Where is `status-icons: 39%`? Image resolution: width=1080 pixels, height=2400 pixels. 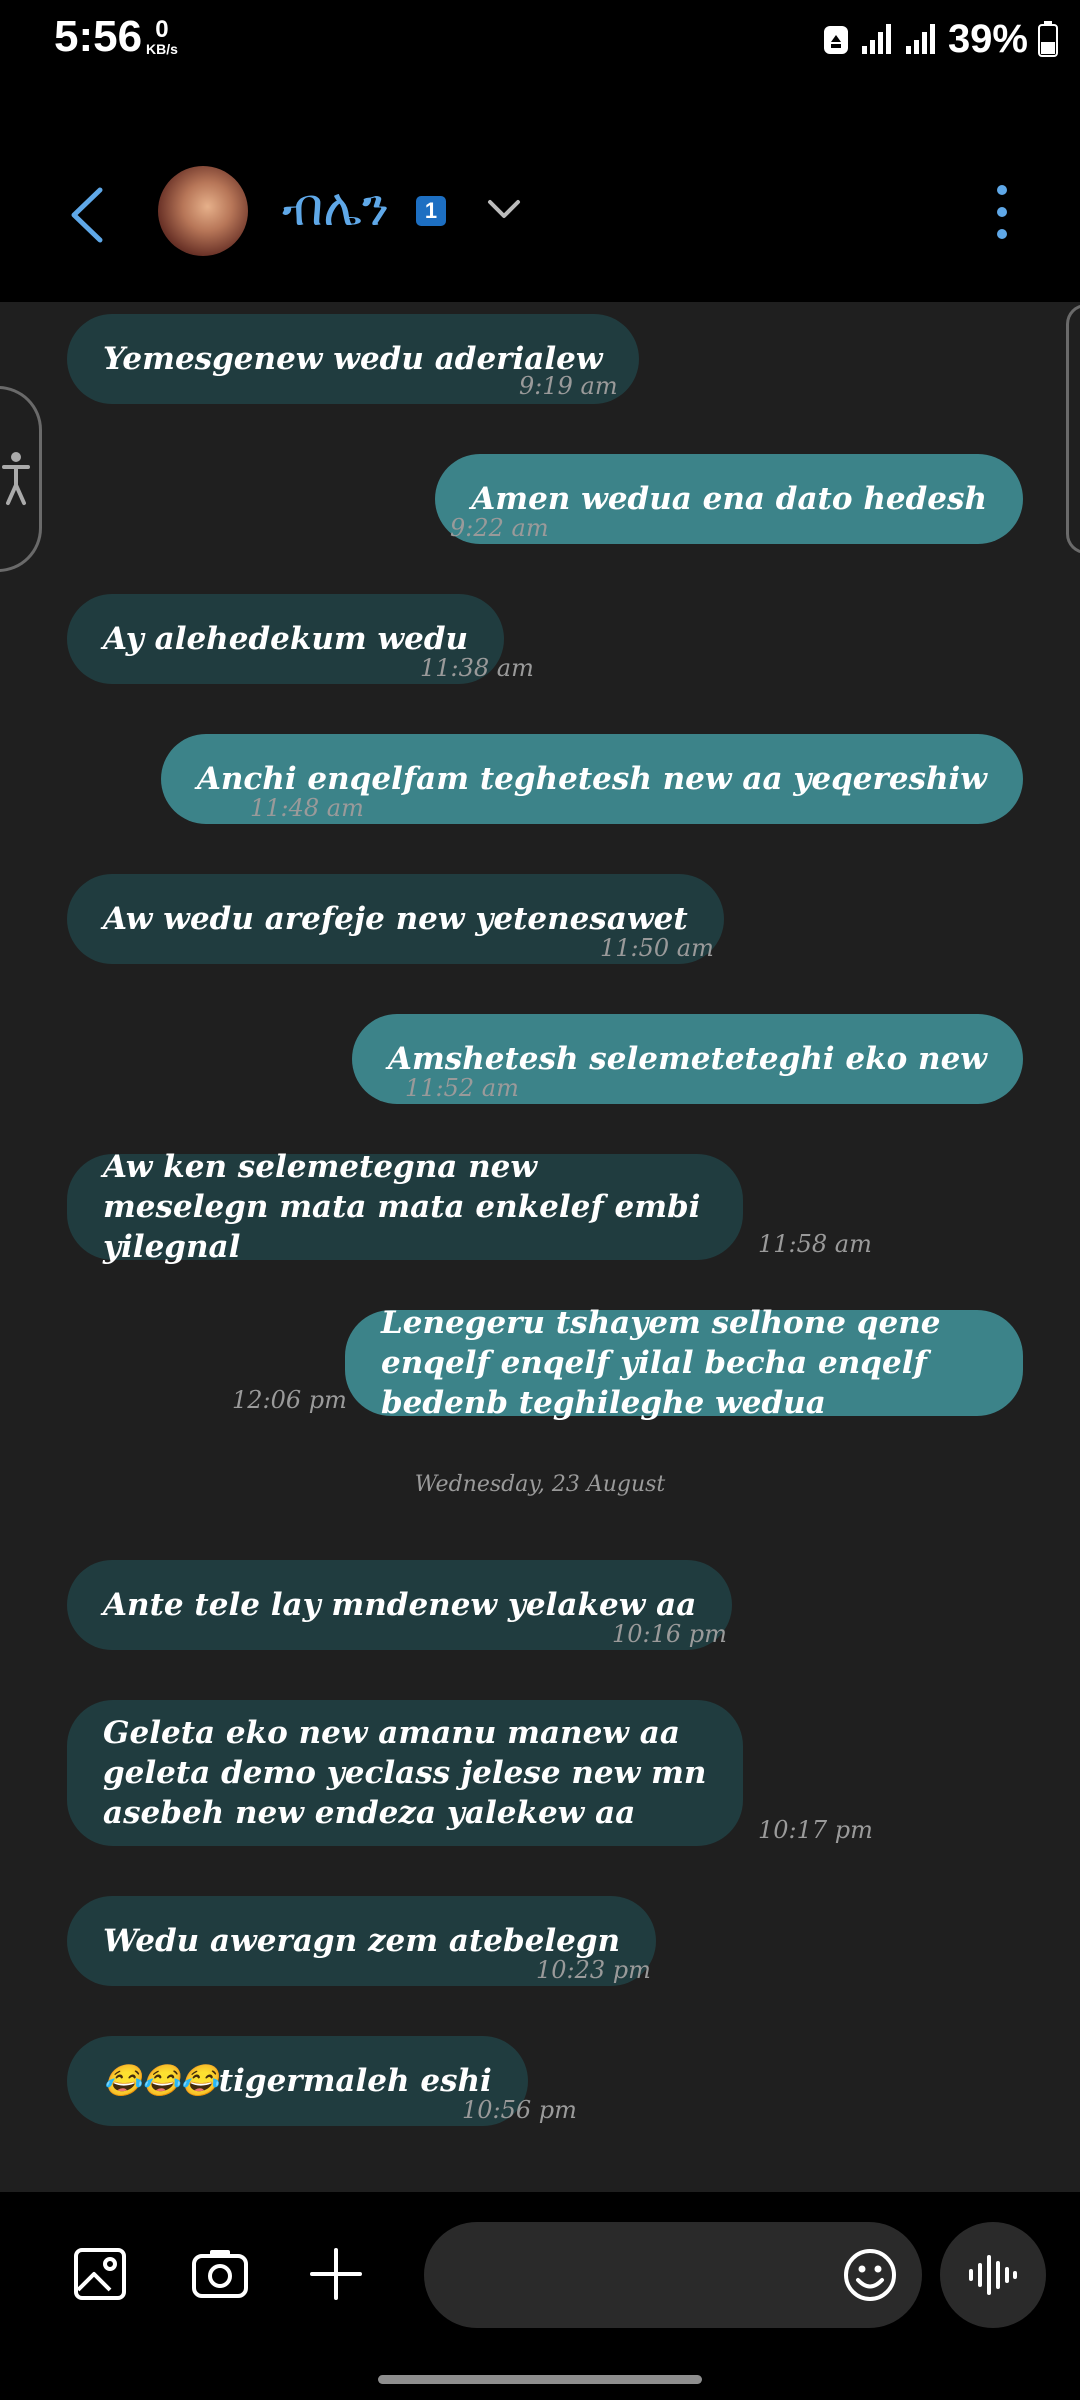
status-icons: 39% is located at coordinates (940, 39).